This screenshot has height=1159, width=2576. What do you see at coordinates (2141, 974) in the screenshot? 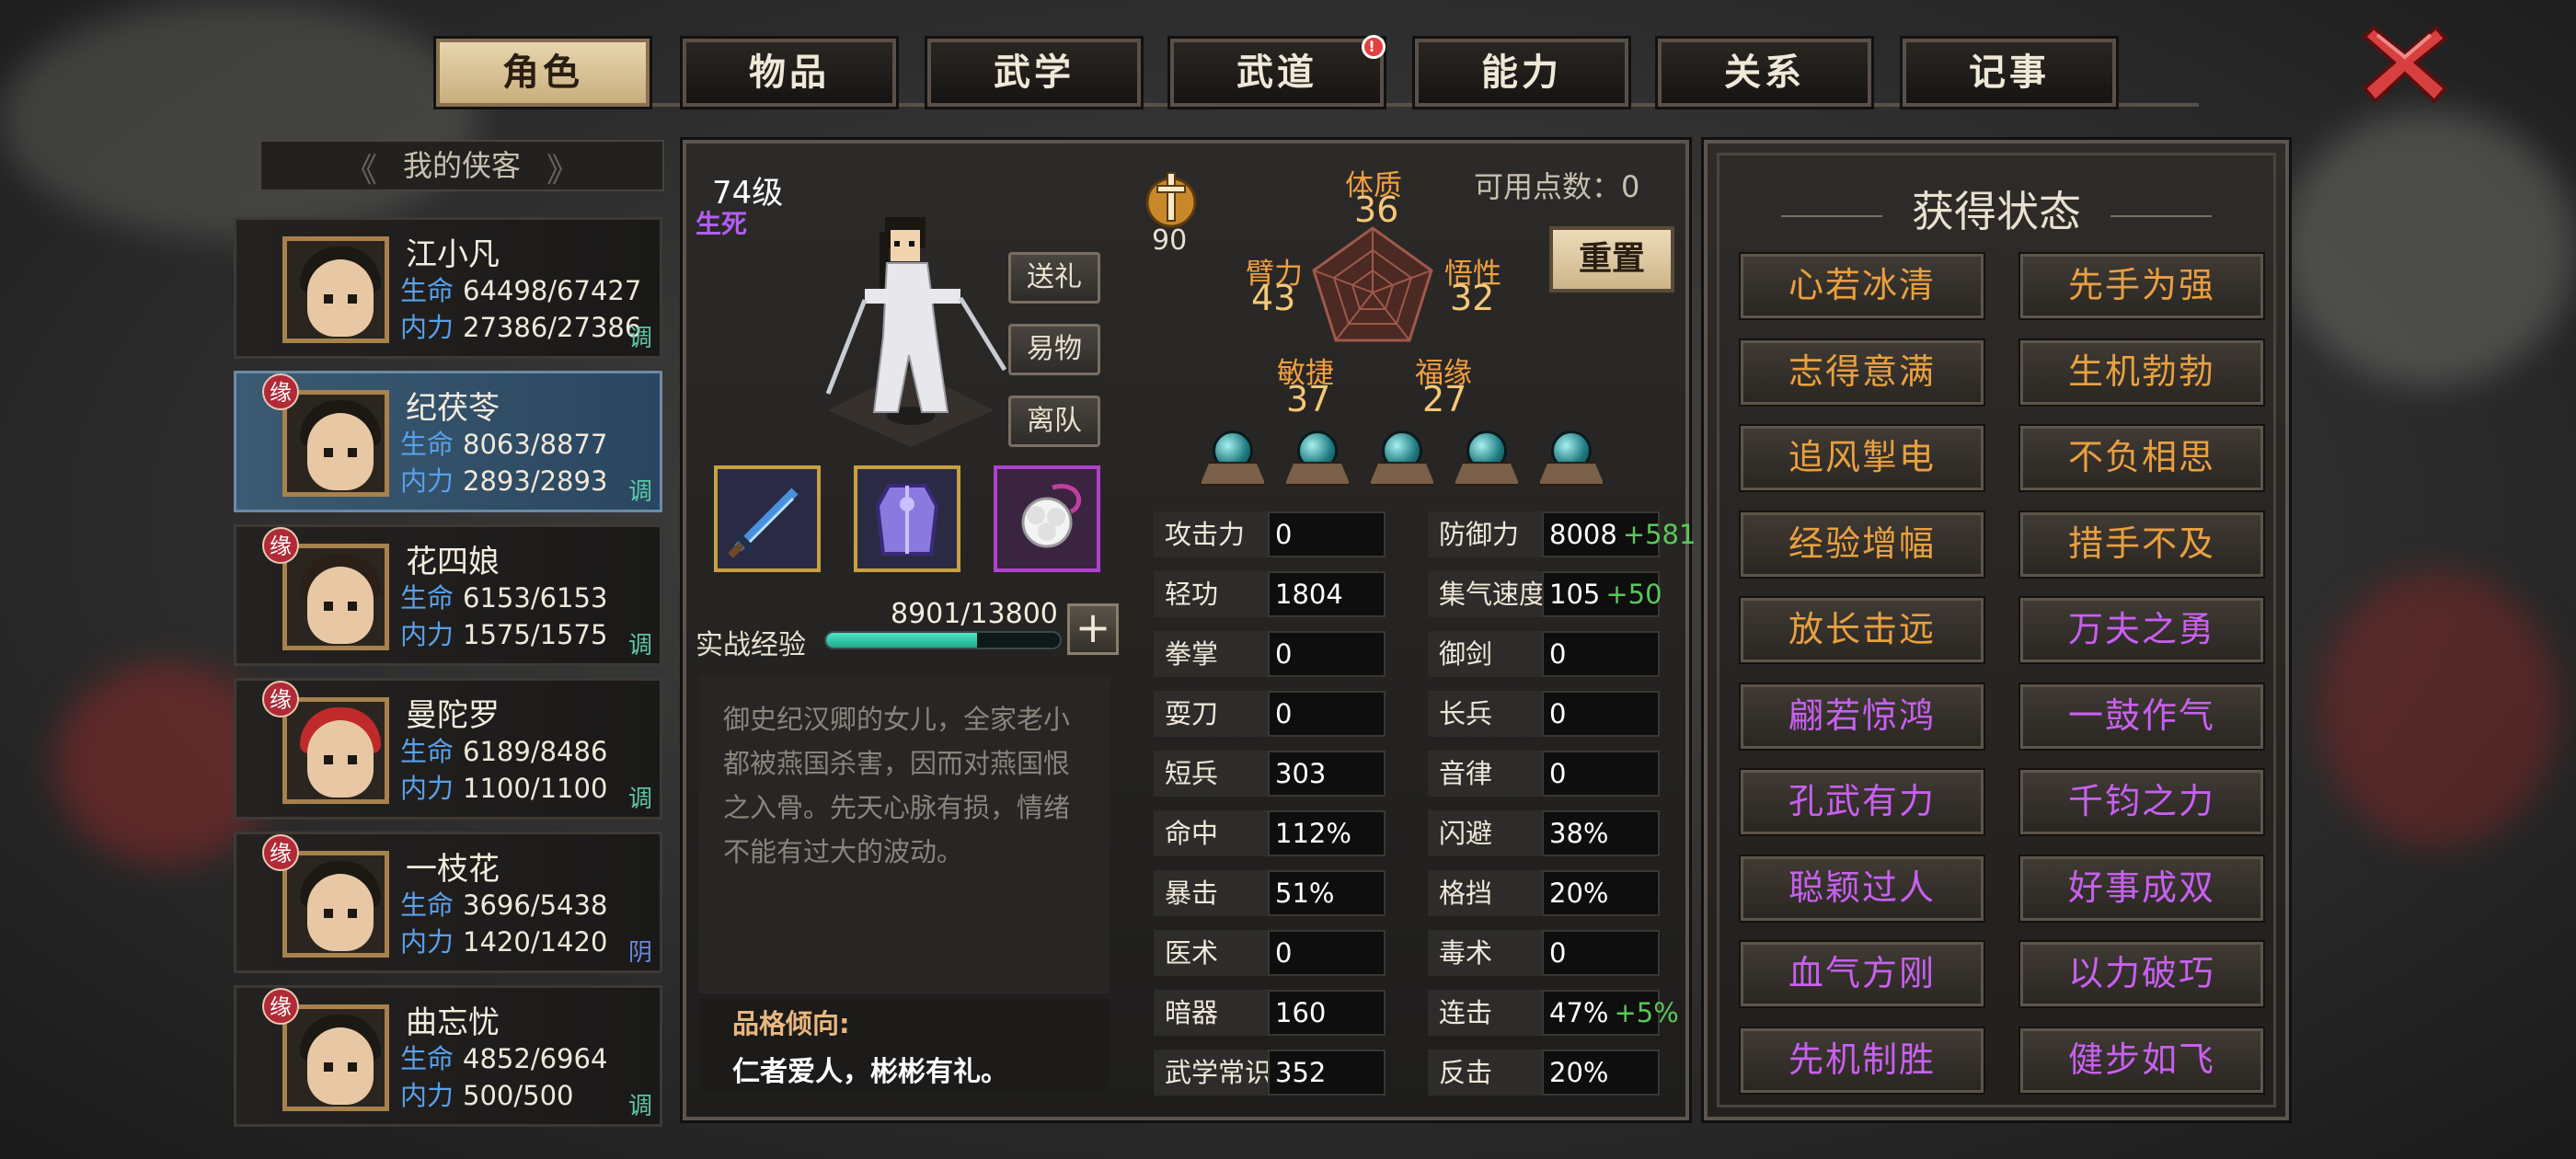
I see `status-buff: 以力破巧` at bounding box center [2141, 974].